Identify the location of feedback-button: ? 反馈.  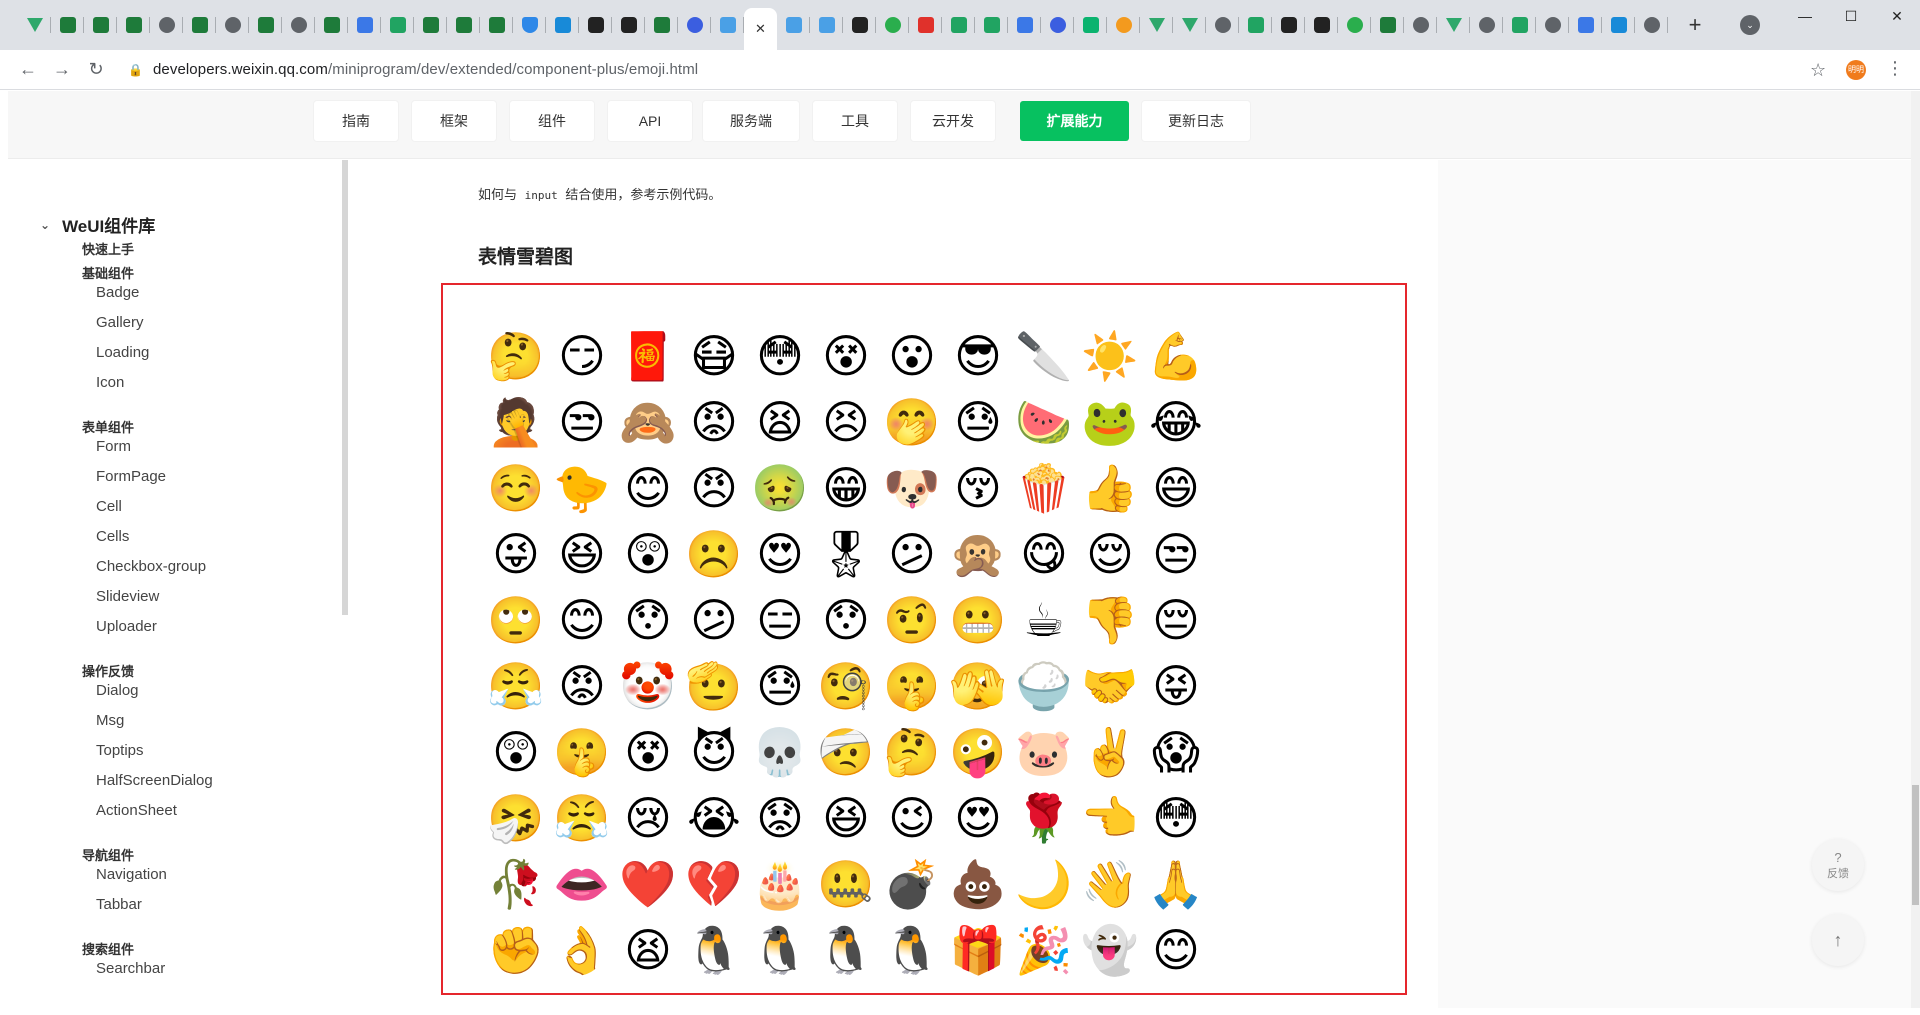
(1838, 865).